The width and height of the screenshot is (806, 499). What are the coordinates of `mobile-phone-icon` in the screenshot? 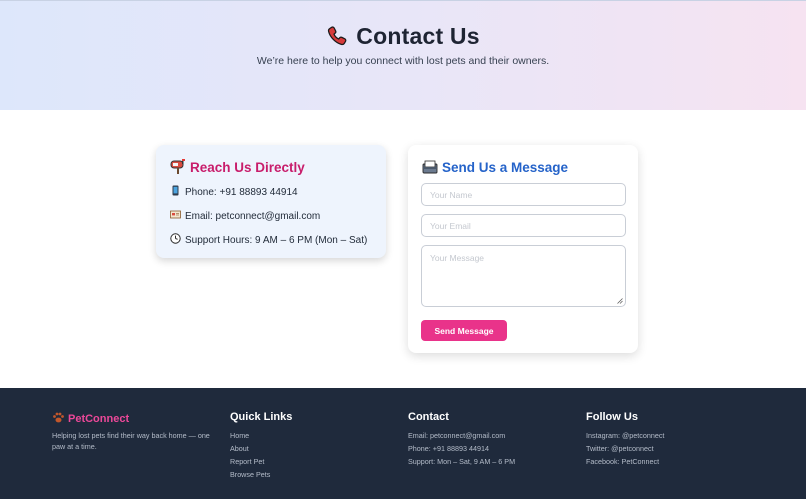 It's located at (175, 190).